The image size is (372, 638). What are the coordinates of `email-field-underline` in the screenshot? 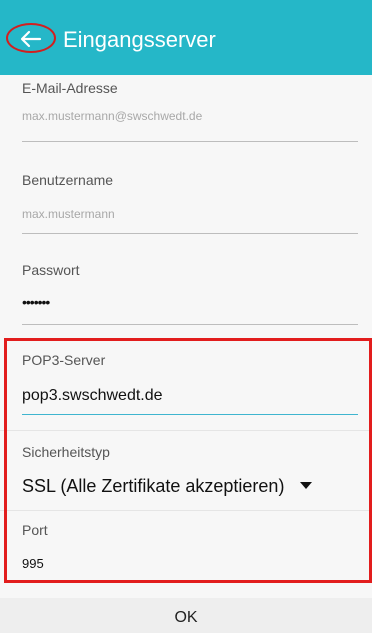 It's located at (190, 141).